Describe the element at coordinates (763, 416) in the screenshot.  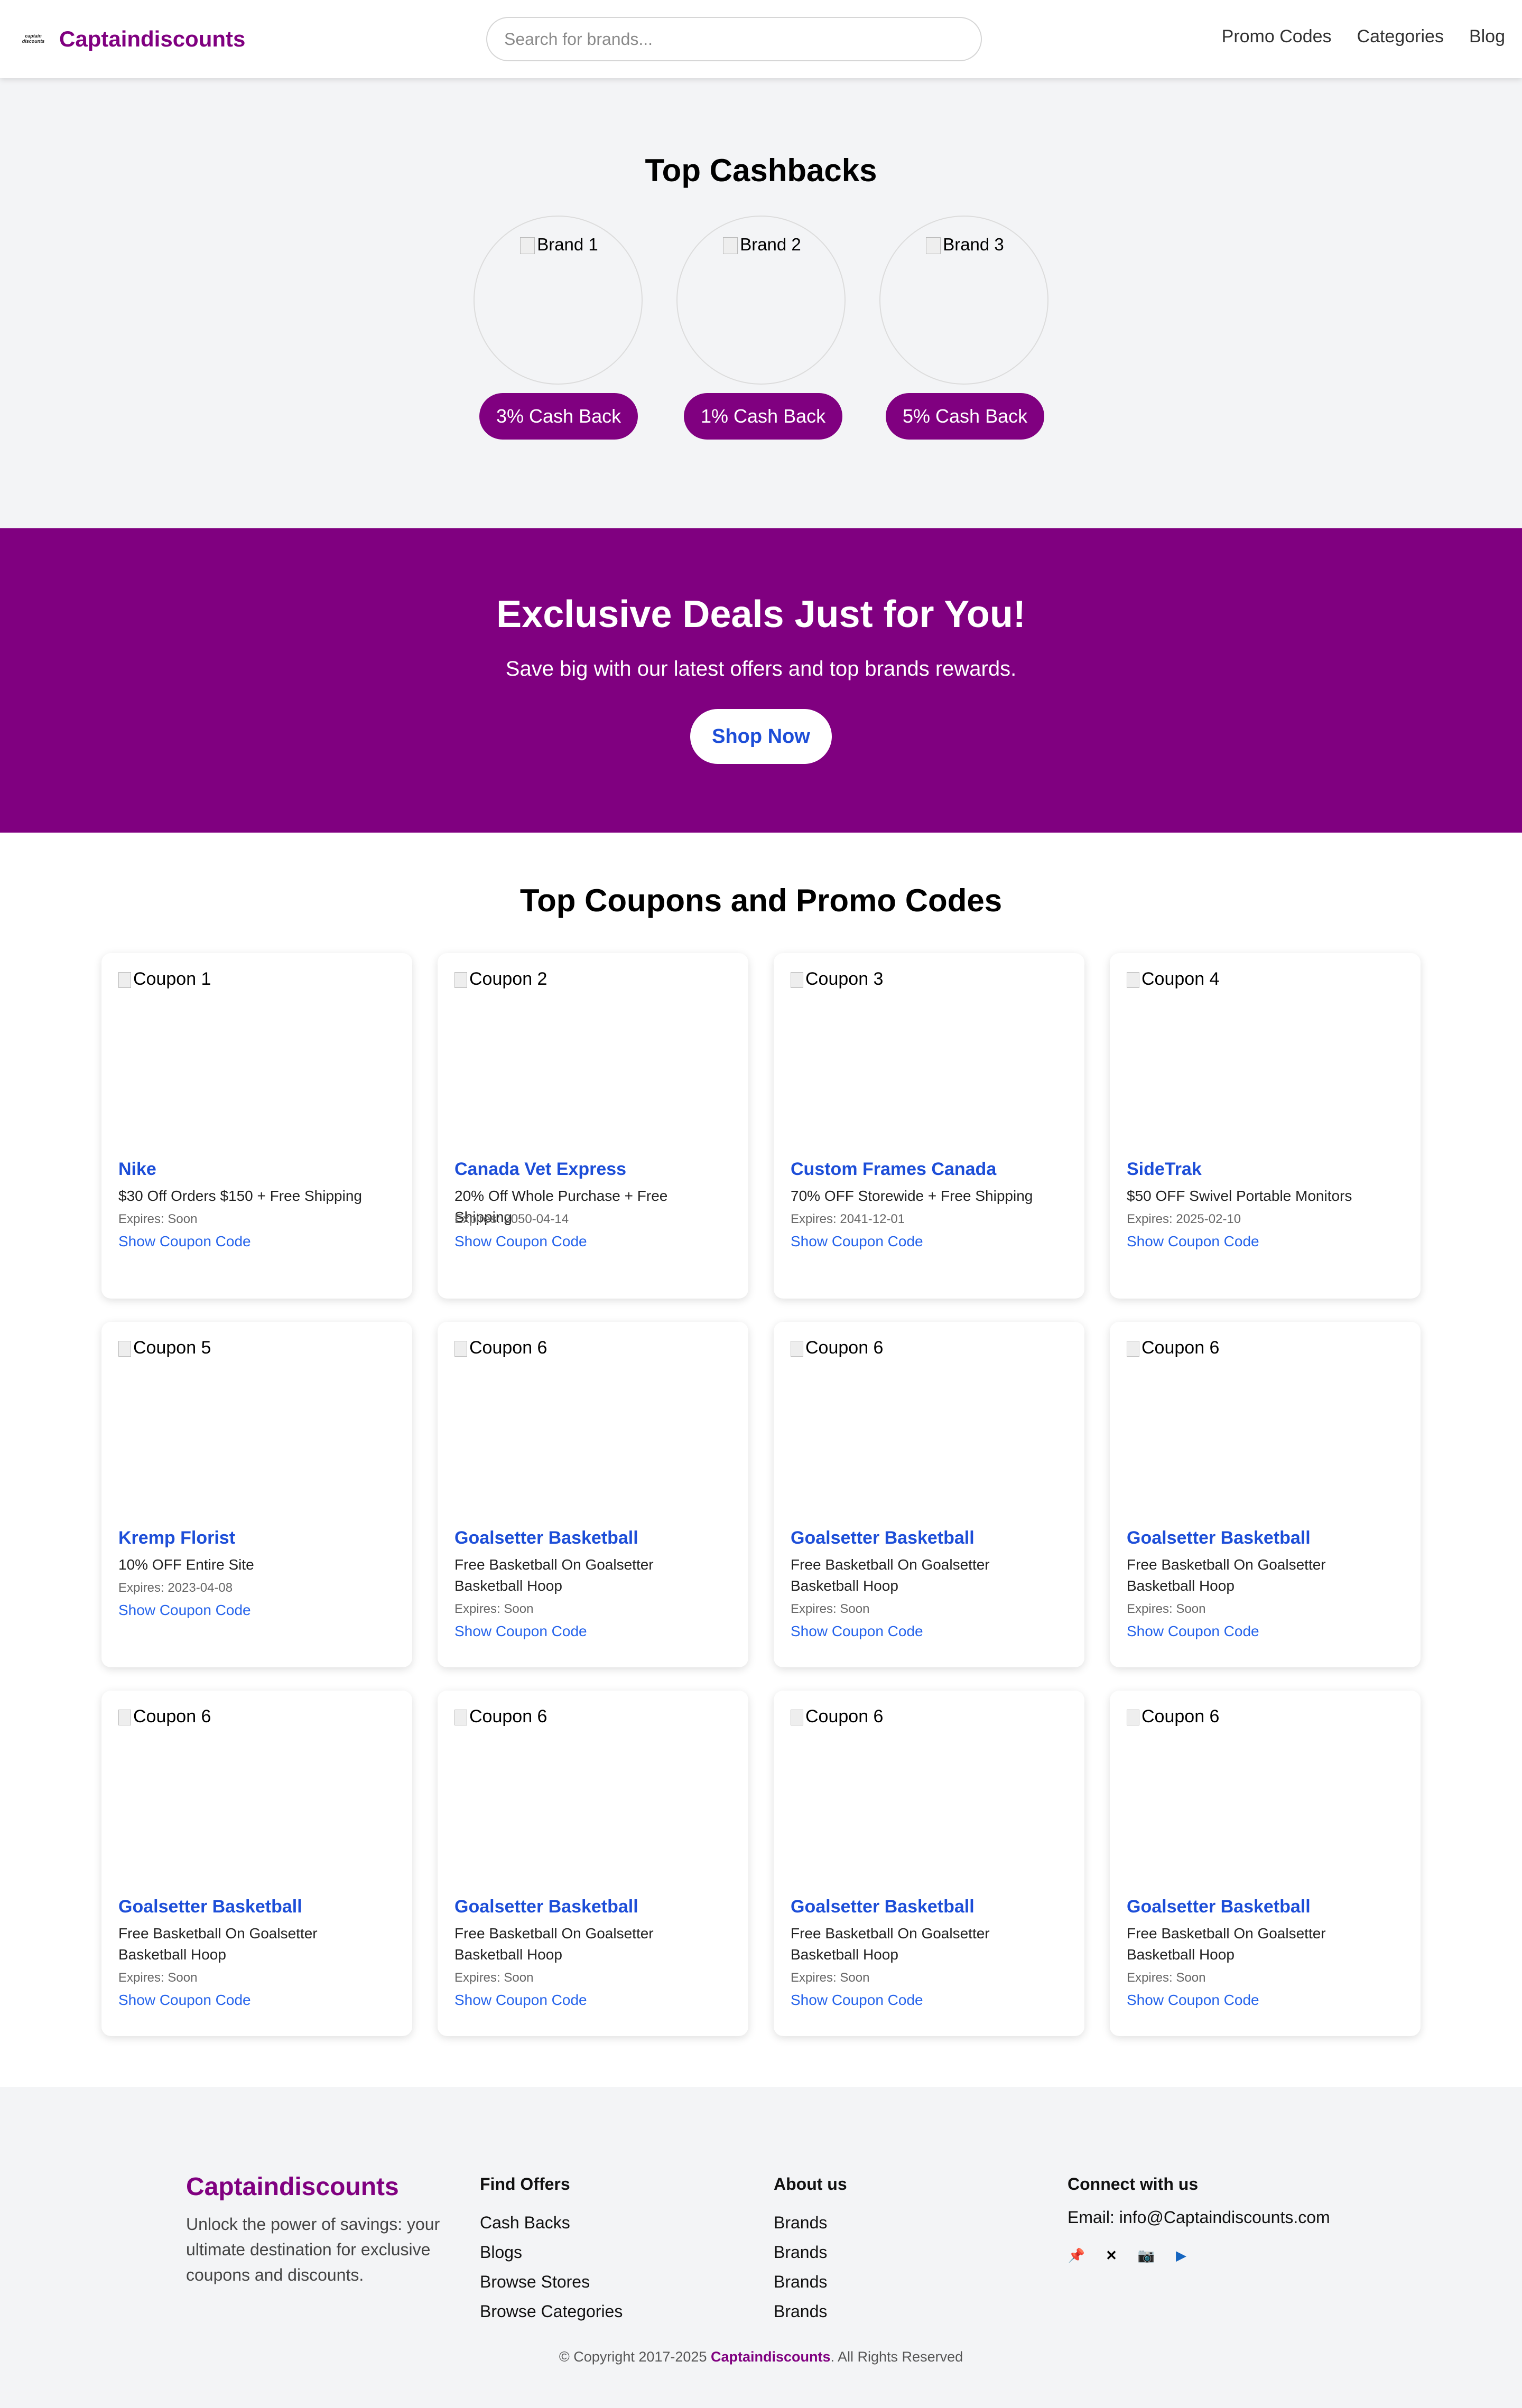
I see `cashback-button: 1% Cash Back` at that location.